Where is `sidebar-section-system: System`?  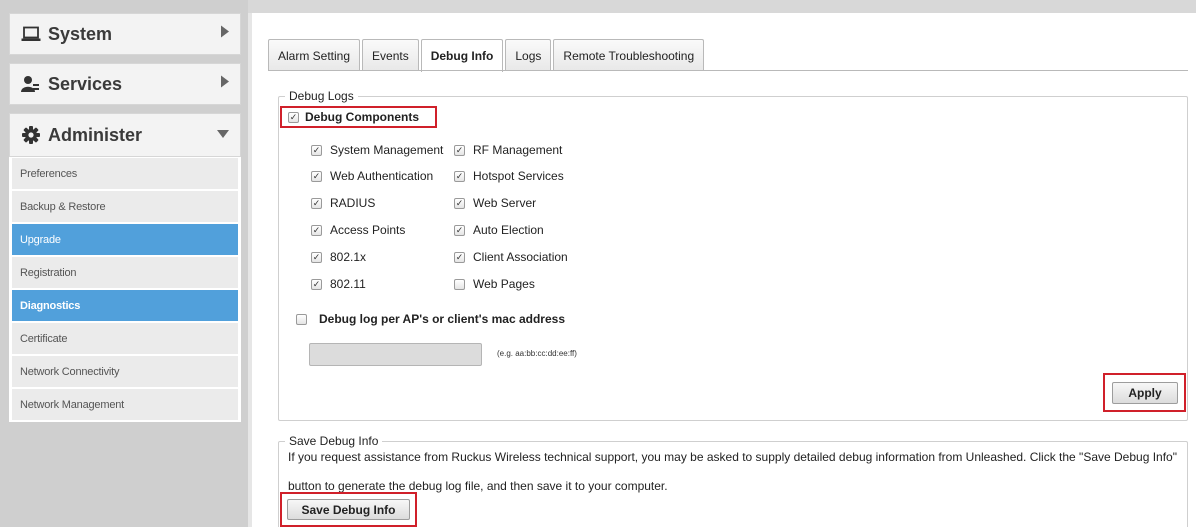
sidebar-section-system: System is located at coordinates (125, 34).